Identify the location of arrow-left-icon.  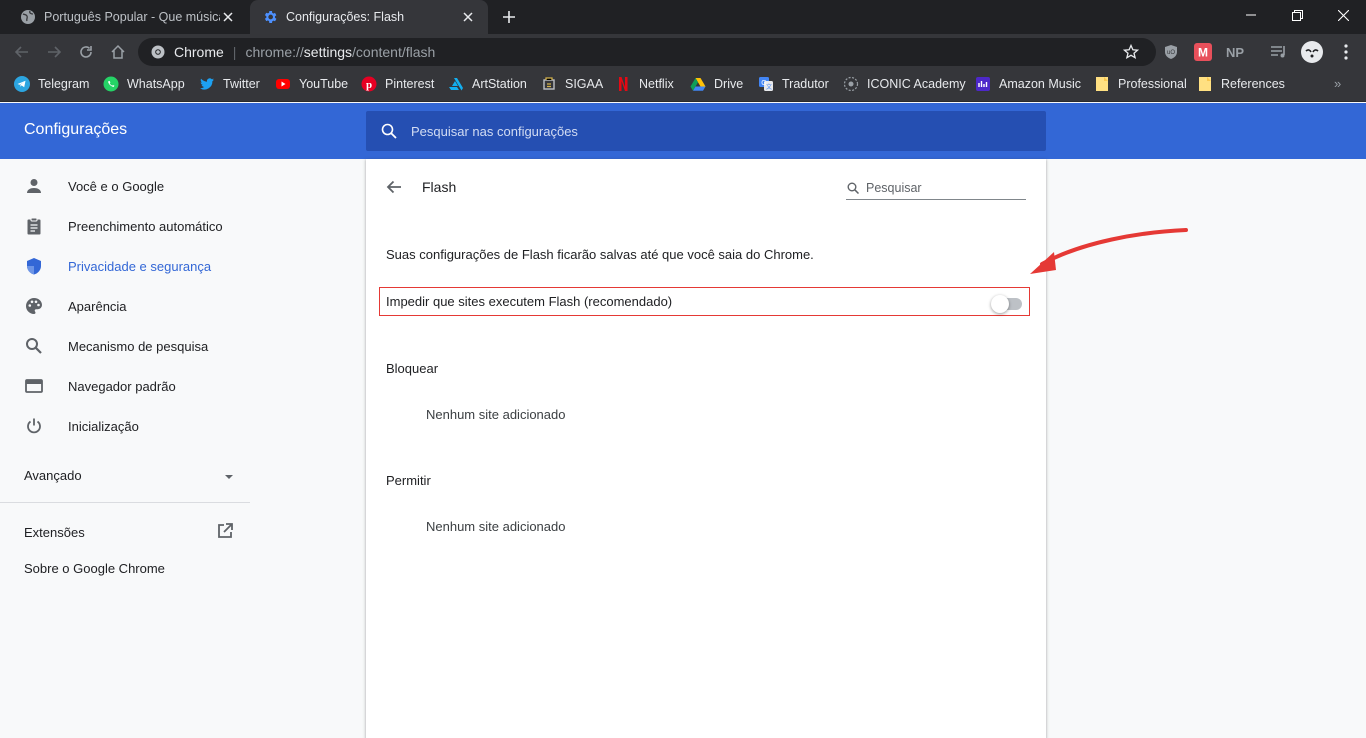
(21, 52).